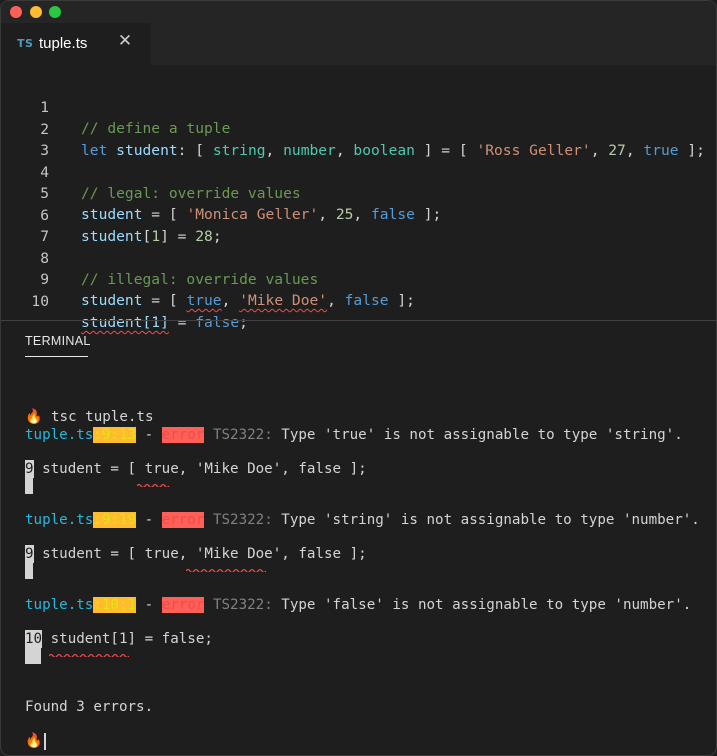 The height and width of the screenshot is (756, 717). Describe the element at coordinates (182, 322) in the screenshot. I see `punctuation: =` at that location.